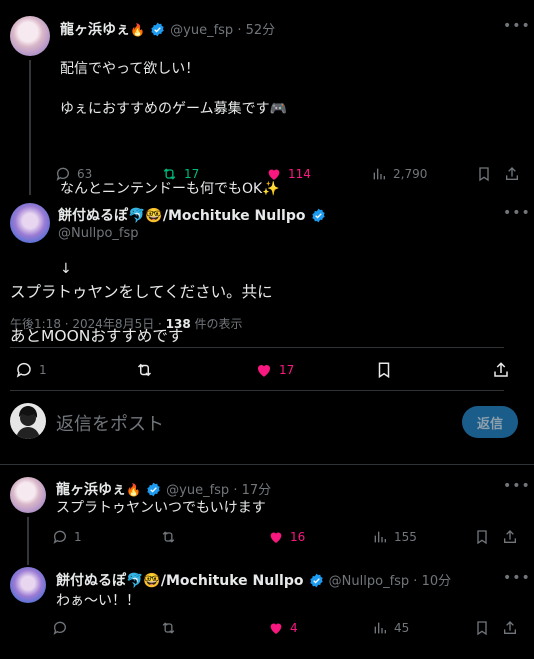 This screenshot has height=659, width=534. Describe the element at coordinates (298, 537) in the screenshot. I see `like-count: 16` at that location.